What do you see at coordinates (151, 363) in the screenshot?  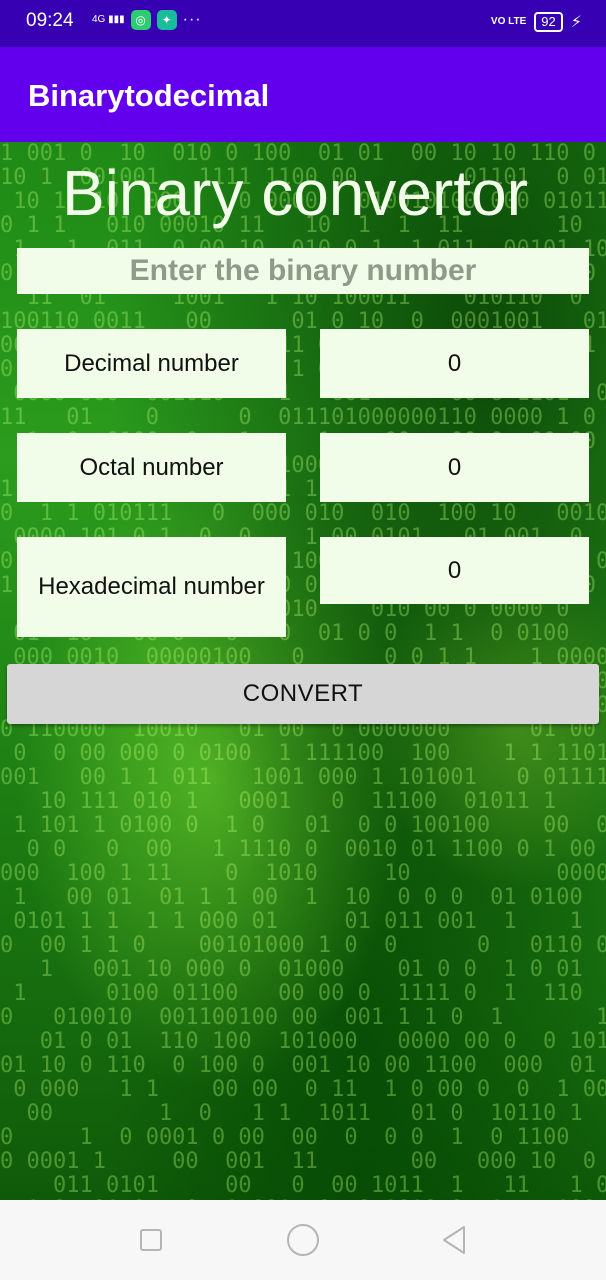 I see `decimal-label: Decimal number` at bounding box center [151, 363].